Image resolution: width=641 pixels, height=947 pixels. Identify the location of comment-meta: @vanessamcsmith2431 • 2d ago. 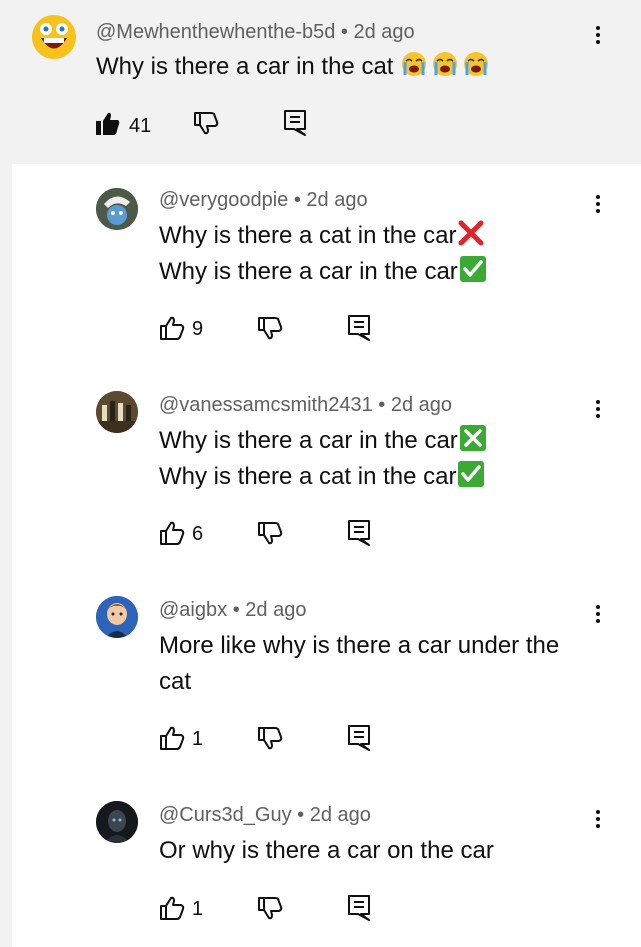
(305, 405).